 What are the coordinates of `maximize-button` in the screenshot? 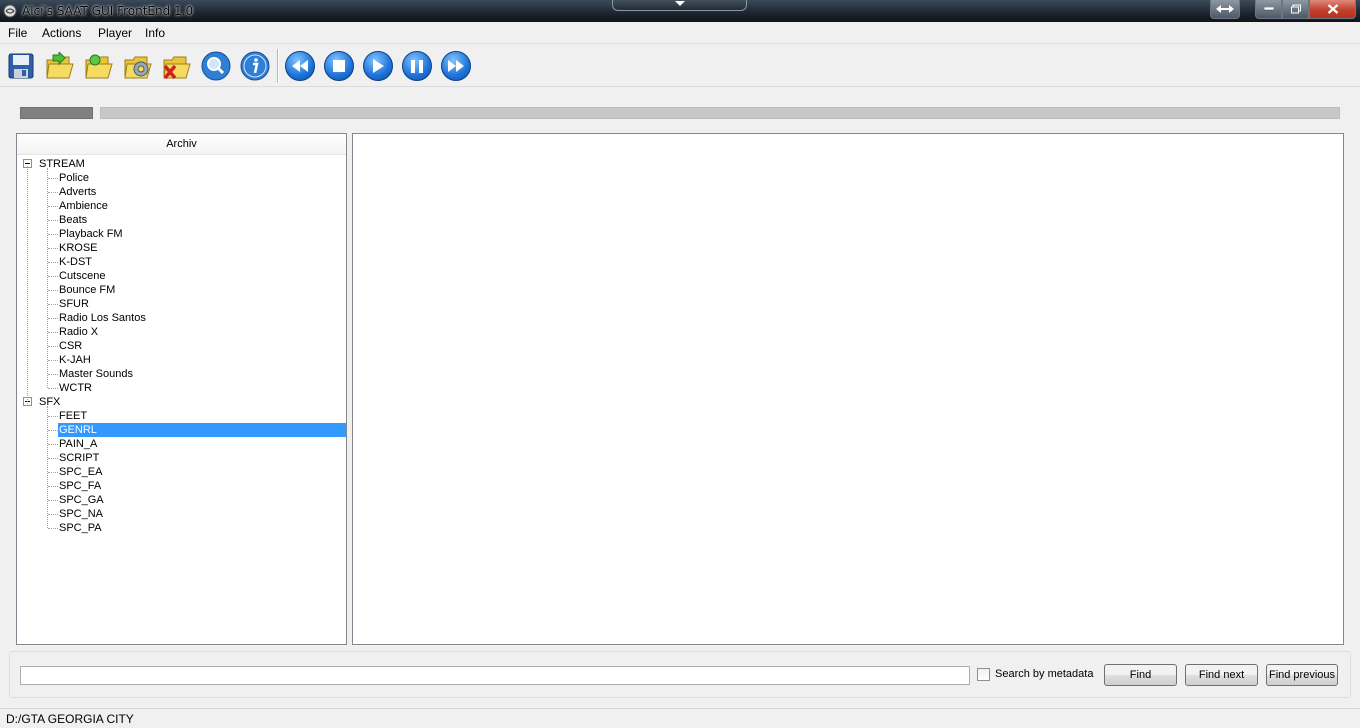 It's located at (1295, 9).